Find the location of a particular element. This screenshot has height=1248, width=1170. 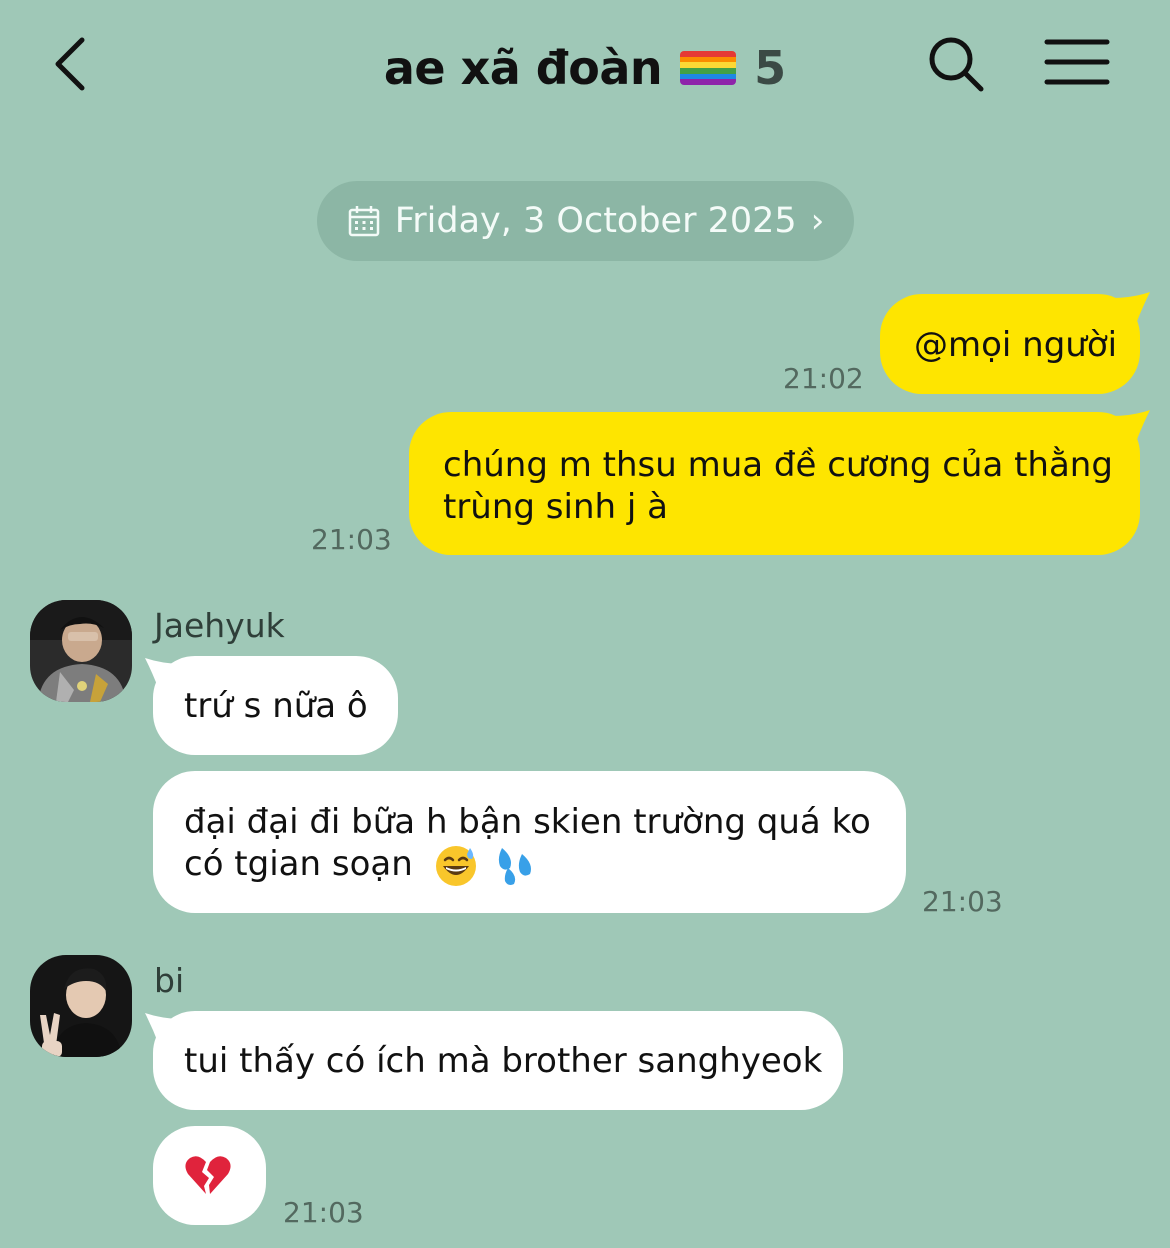

their-message-bubble is located at coordinates (209, 1175).